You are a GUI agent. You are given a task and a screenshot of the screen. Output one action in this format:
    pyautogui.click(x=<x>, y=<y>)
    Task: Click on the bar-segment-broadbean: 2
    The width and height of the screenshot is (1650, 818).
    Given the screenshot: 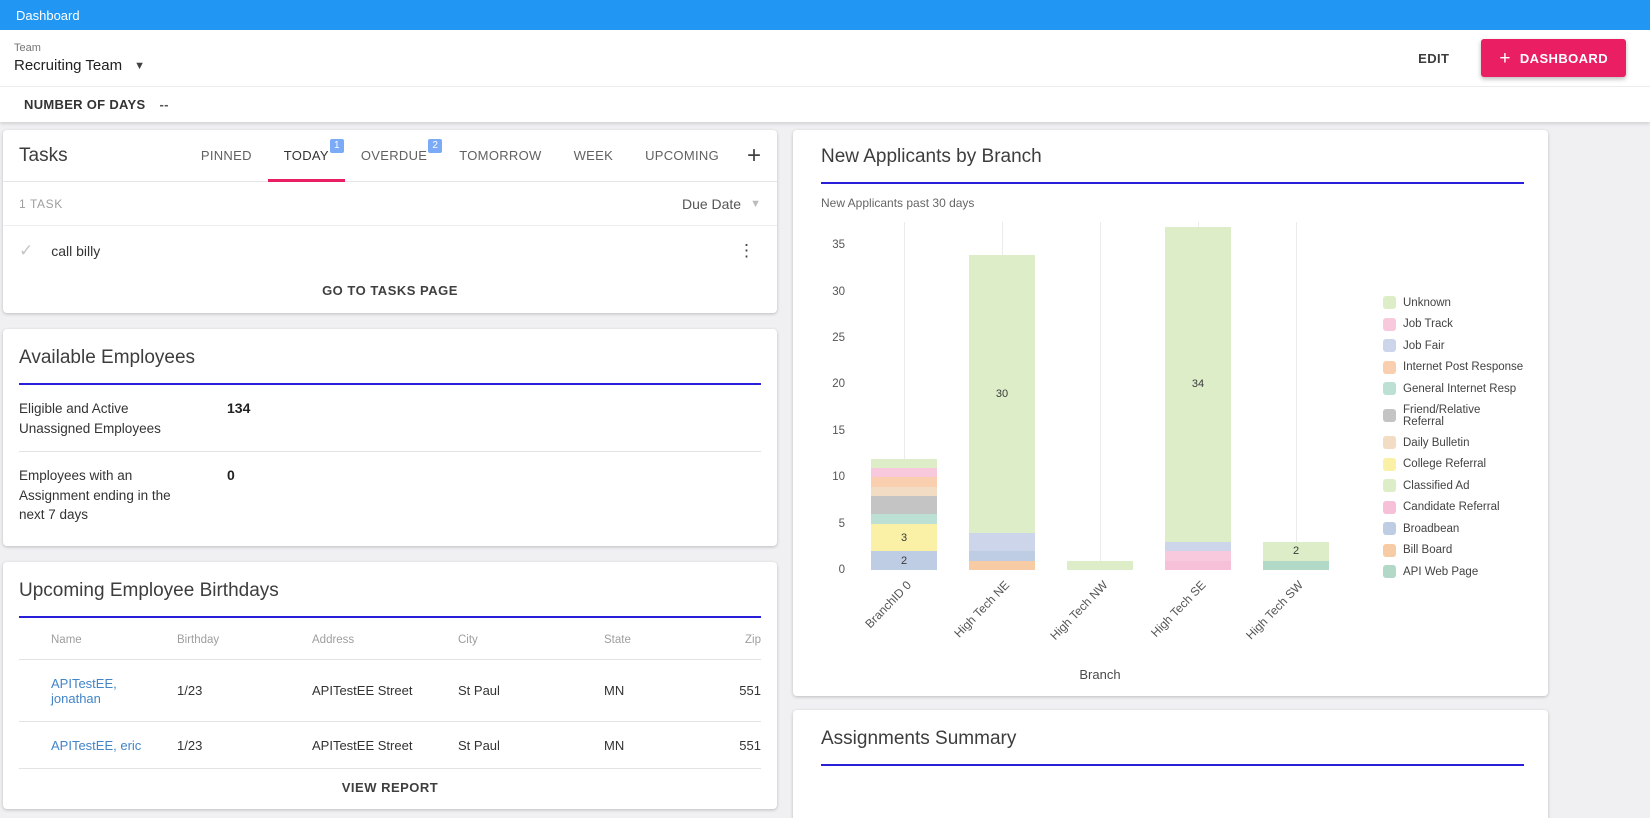 What is the action you would take?
    pyautogui.click(x=904, y=560)
    